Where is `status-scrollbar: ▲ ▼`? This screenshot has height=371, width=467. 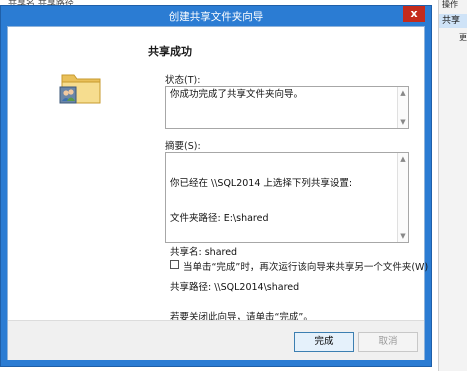 status-scrollbar: ▲ ▼ is located at coordinates (402, 107).